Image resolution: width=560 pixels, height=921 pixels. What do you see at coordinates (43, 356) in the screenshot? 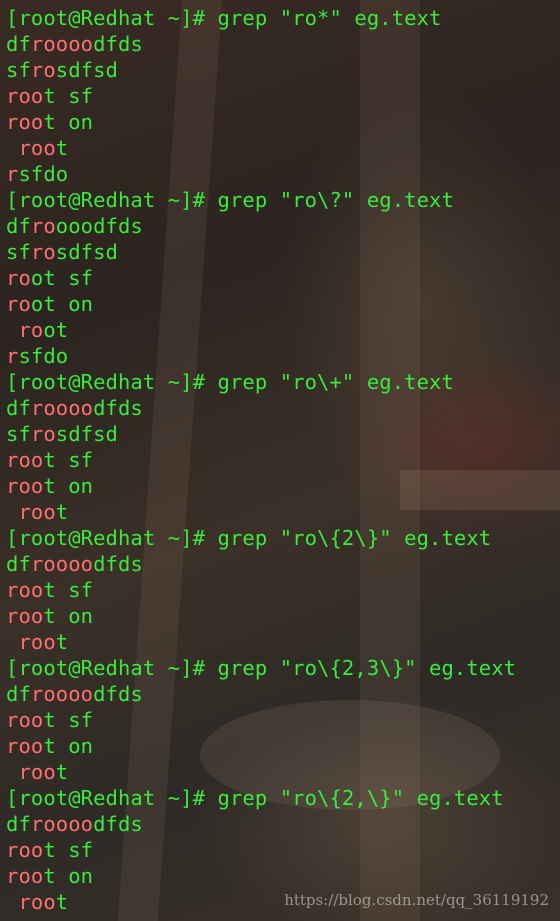
I see `output-text: sfdo` at bounding box center [43, 356].